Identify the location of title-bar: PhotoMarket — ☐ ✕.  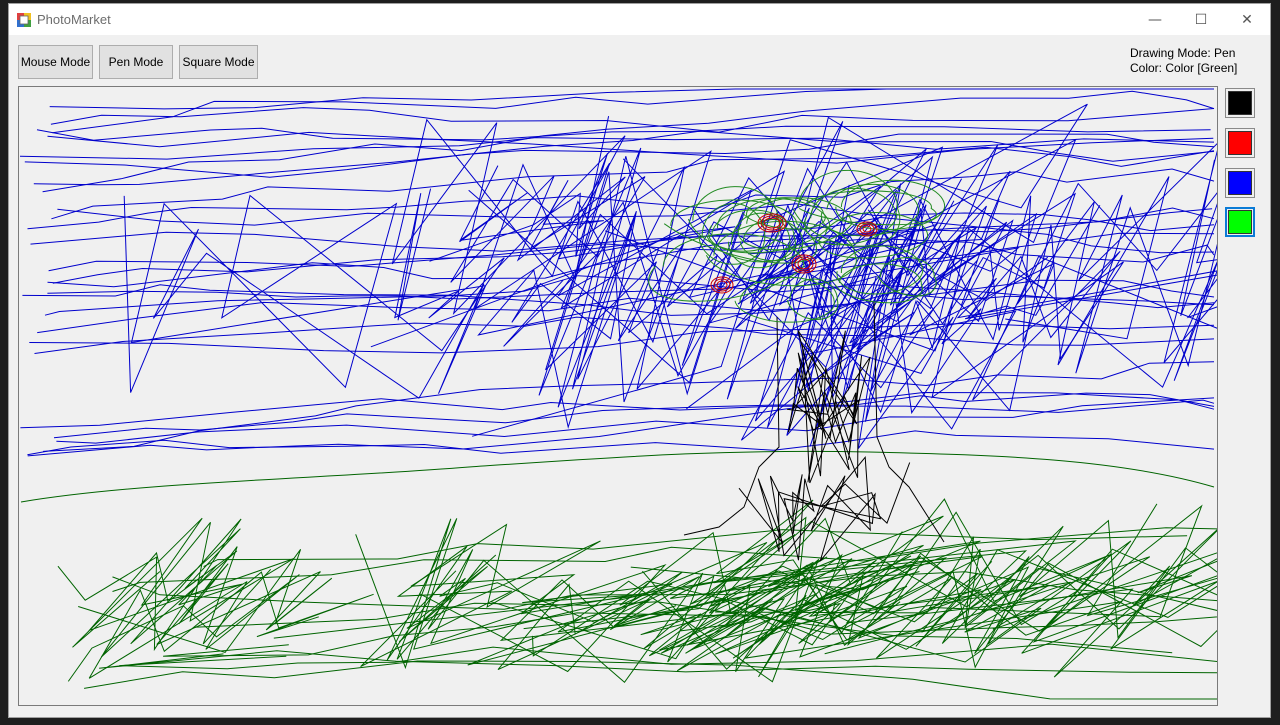
(639, 19).